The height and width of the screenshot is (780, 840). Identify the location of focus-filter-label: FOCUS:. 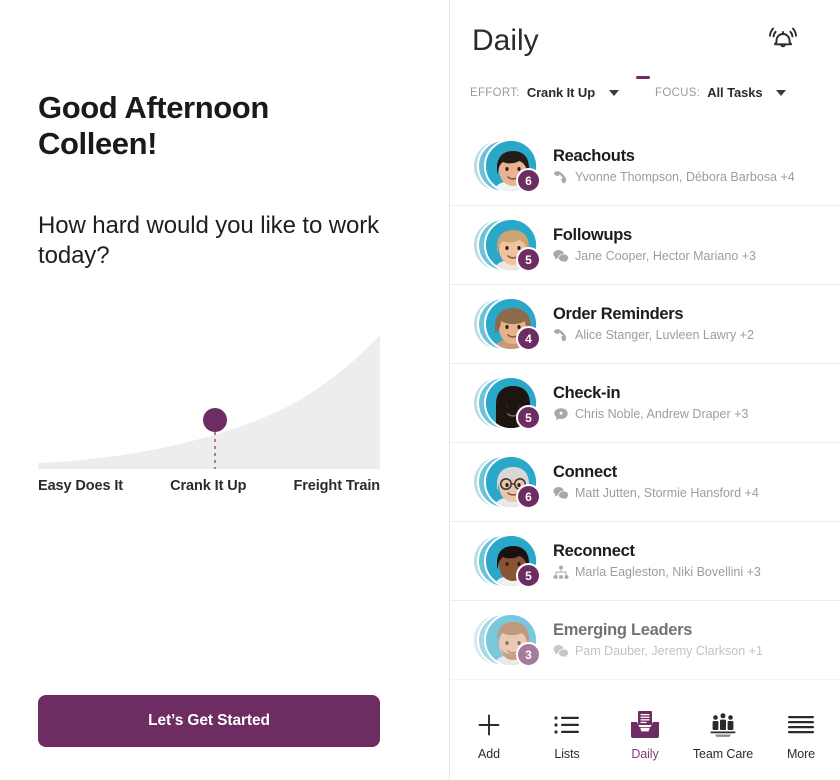
(678, 92).